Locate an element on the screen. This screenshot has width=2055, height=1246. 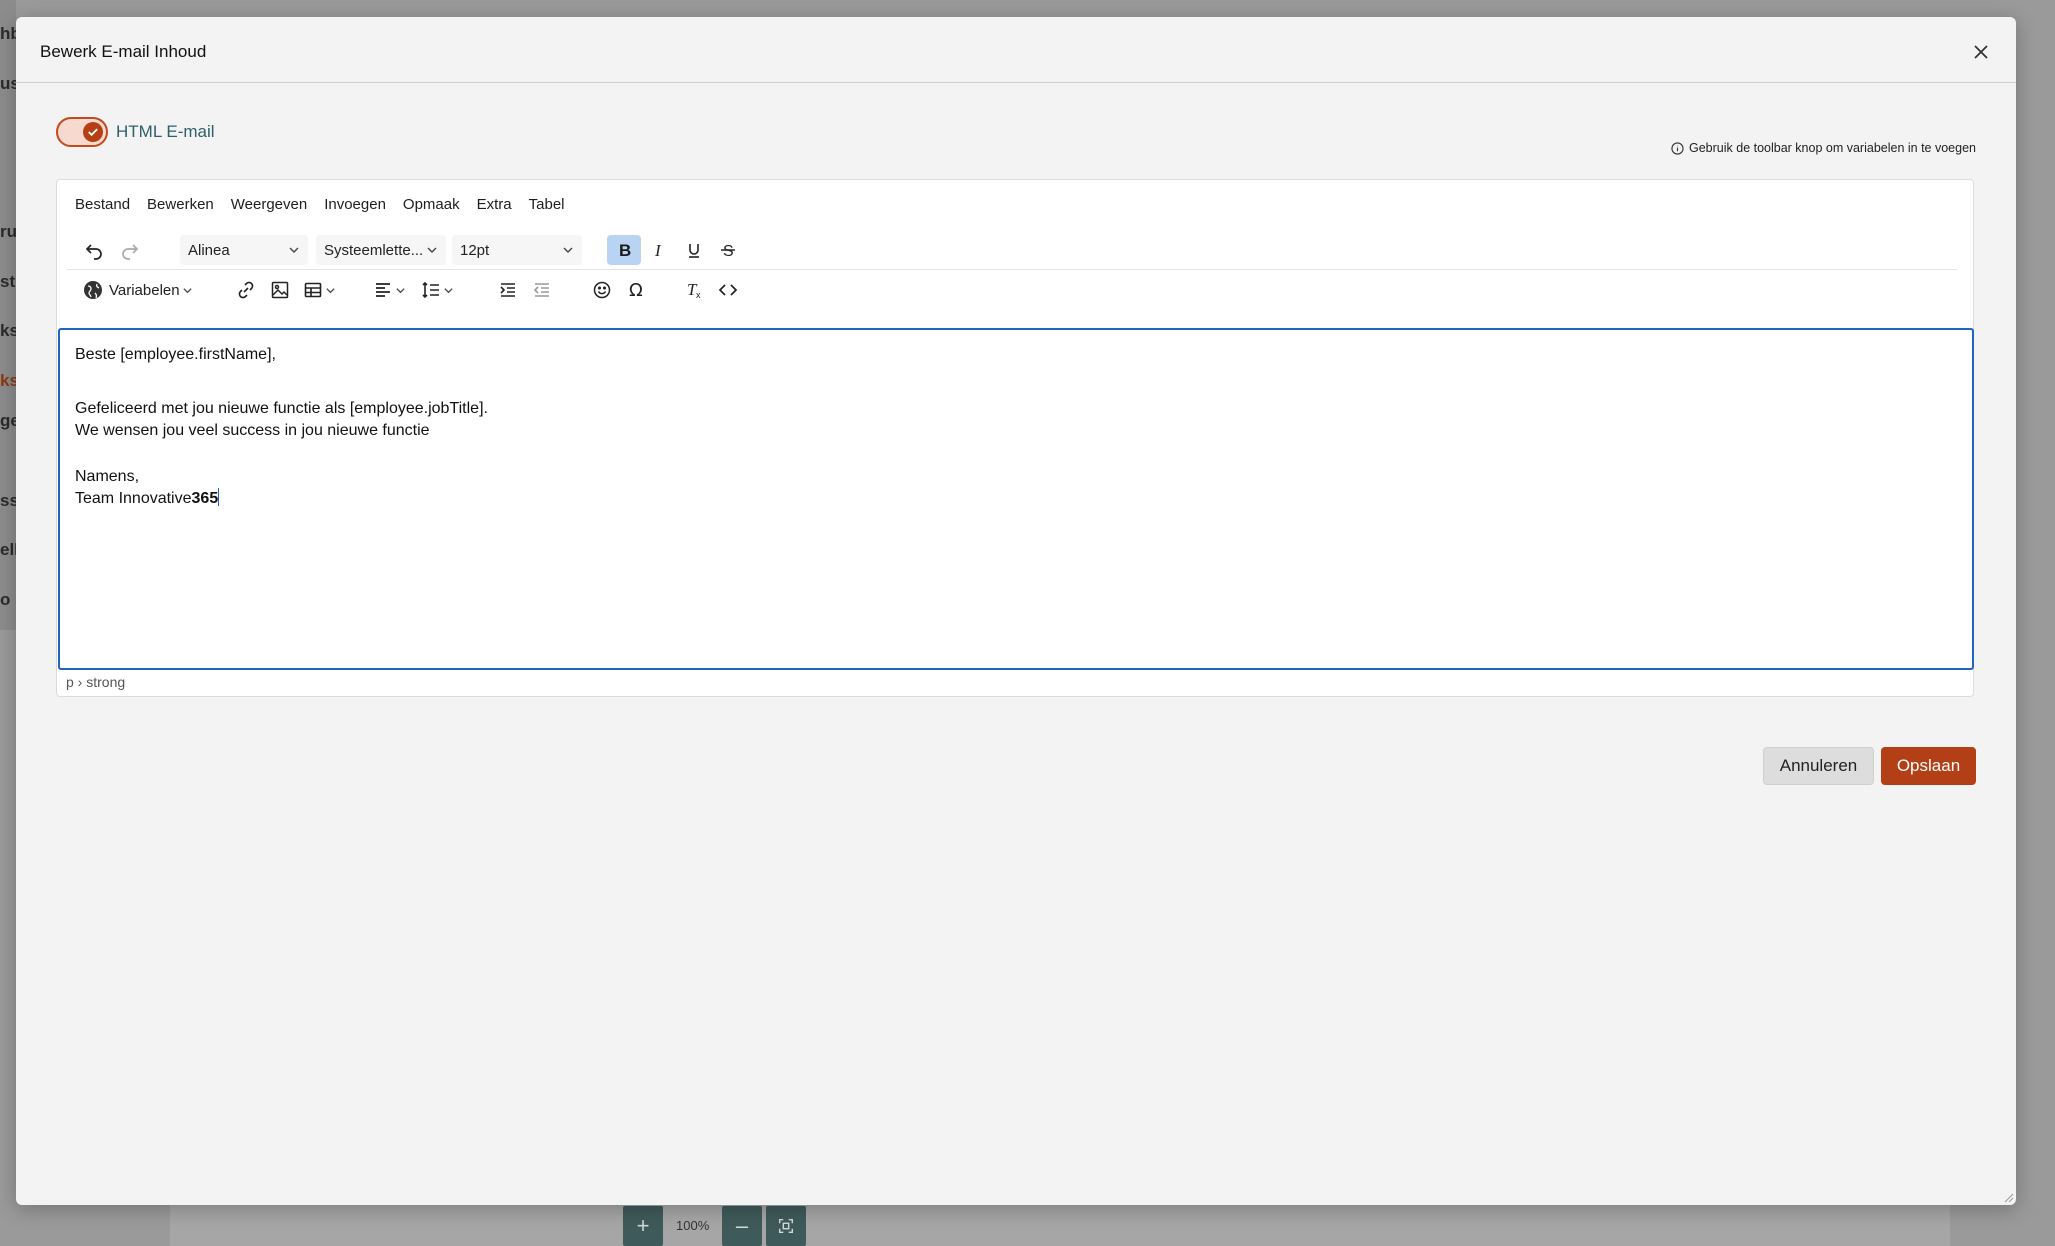
info-icon is located at coordinates (1677, 148).